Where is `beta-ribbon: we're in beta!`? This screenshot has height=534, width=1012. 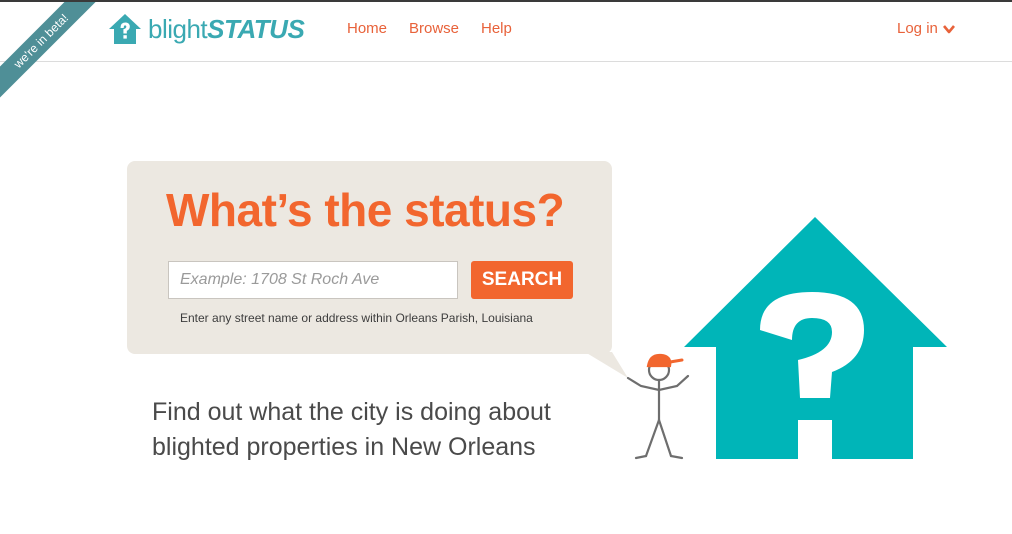 beta-ribbon: we're in beta! is located at coordinates (55, 57).